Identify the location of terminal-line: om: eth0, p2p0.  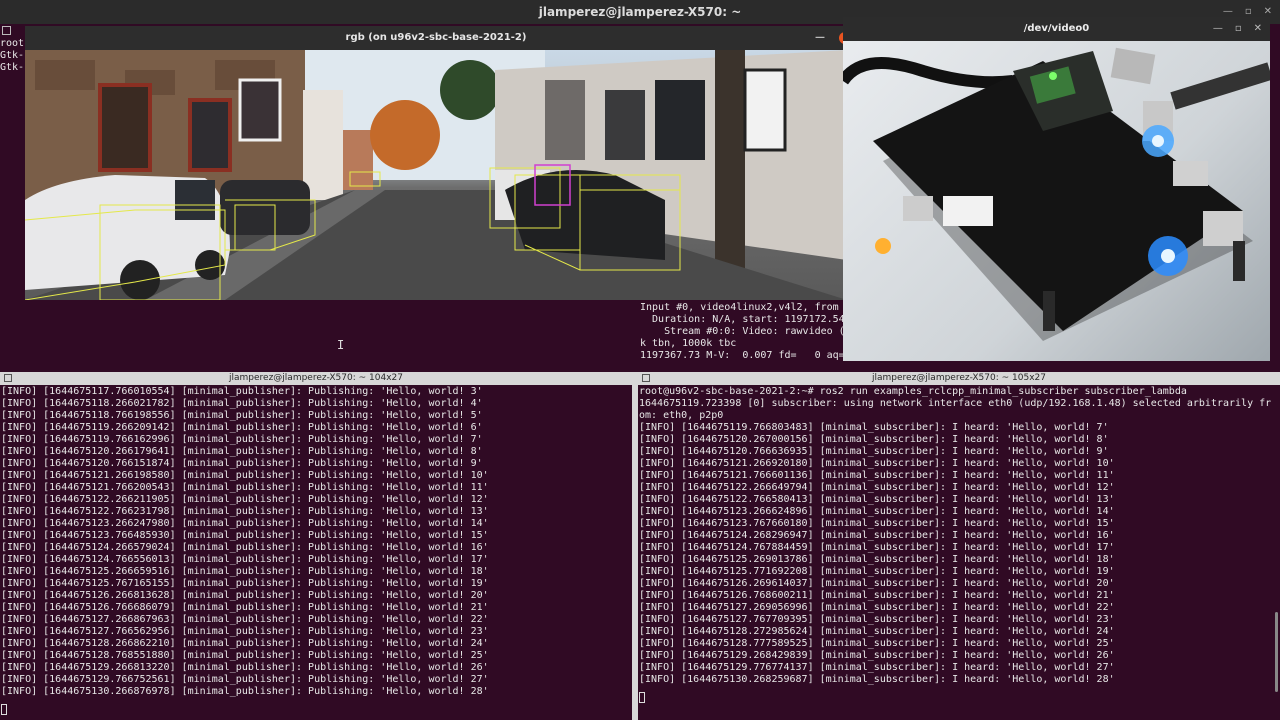
(681, 415).